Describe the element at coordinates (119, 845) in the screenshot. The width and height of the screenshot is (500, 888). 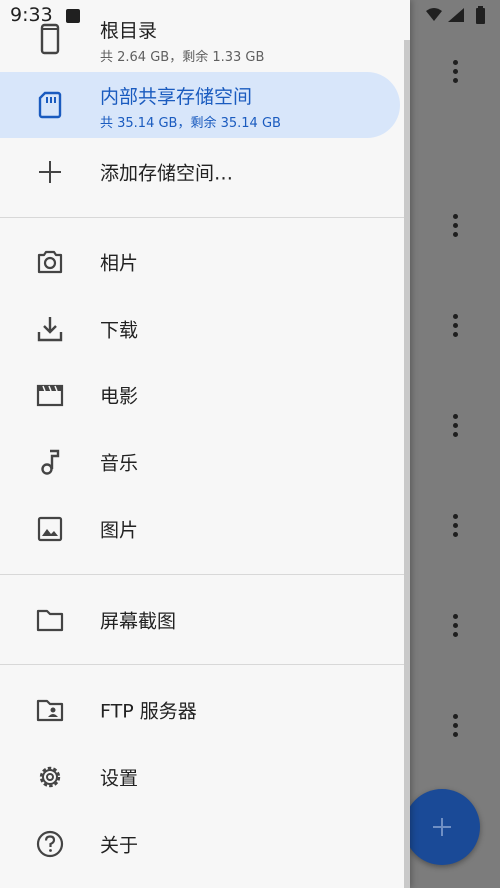
I see `drawer-item-label: 关于` at that location.